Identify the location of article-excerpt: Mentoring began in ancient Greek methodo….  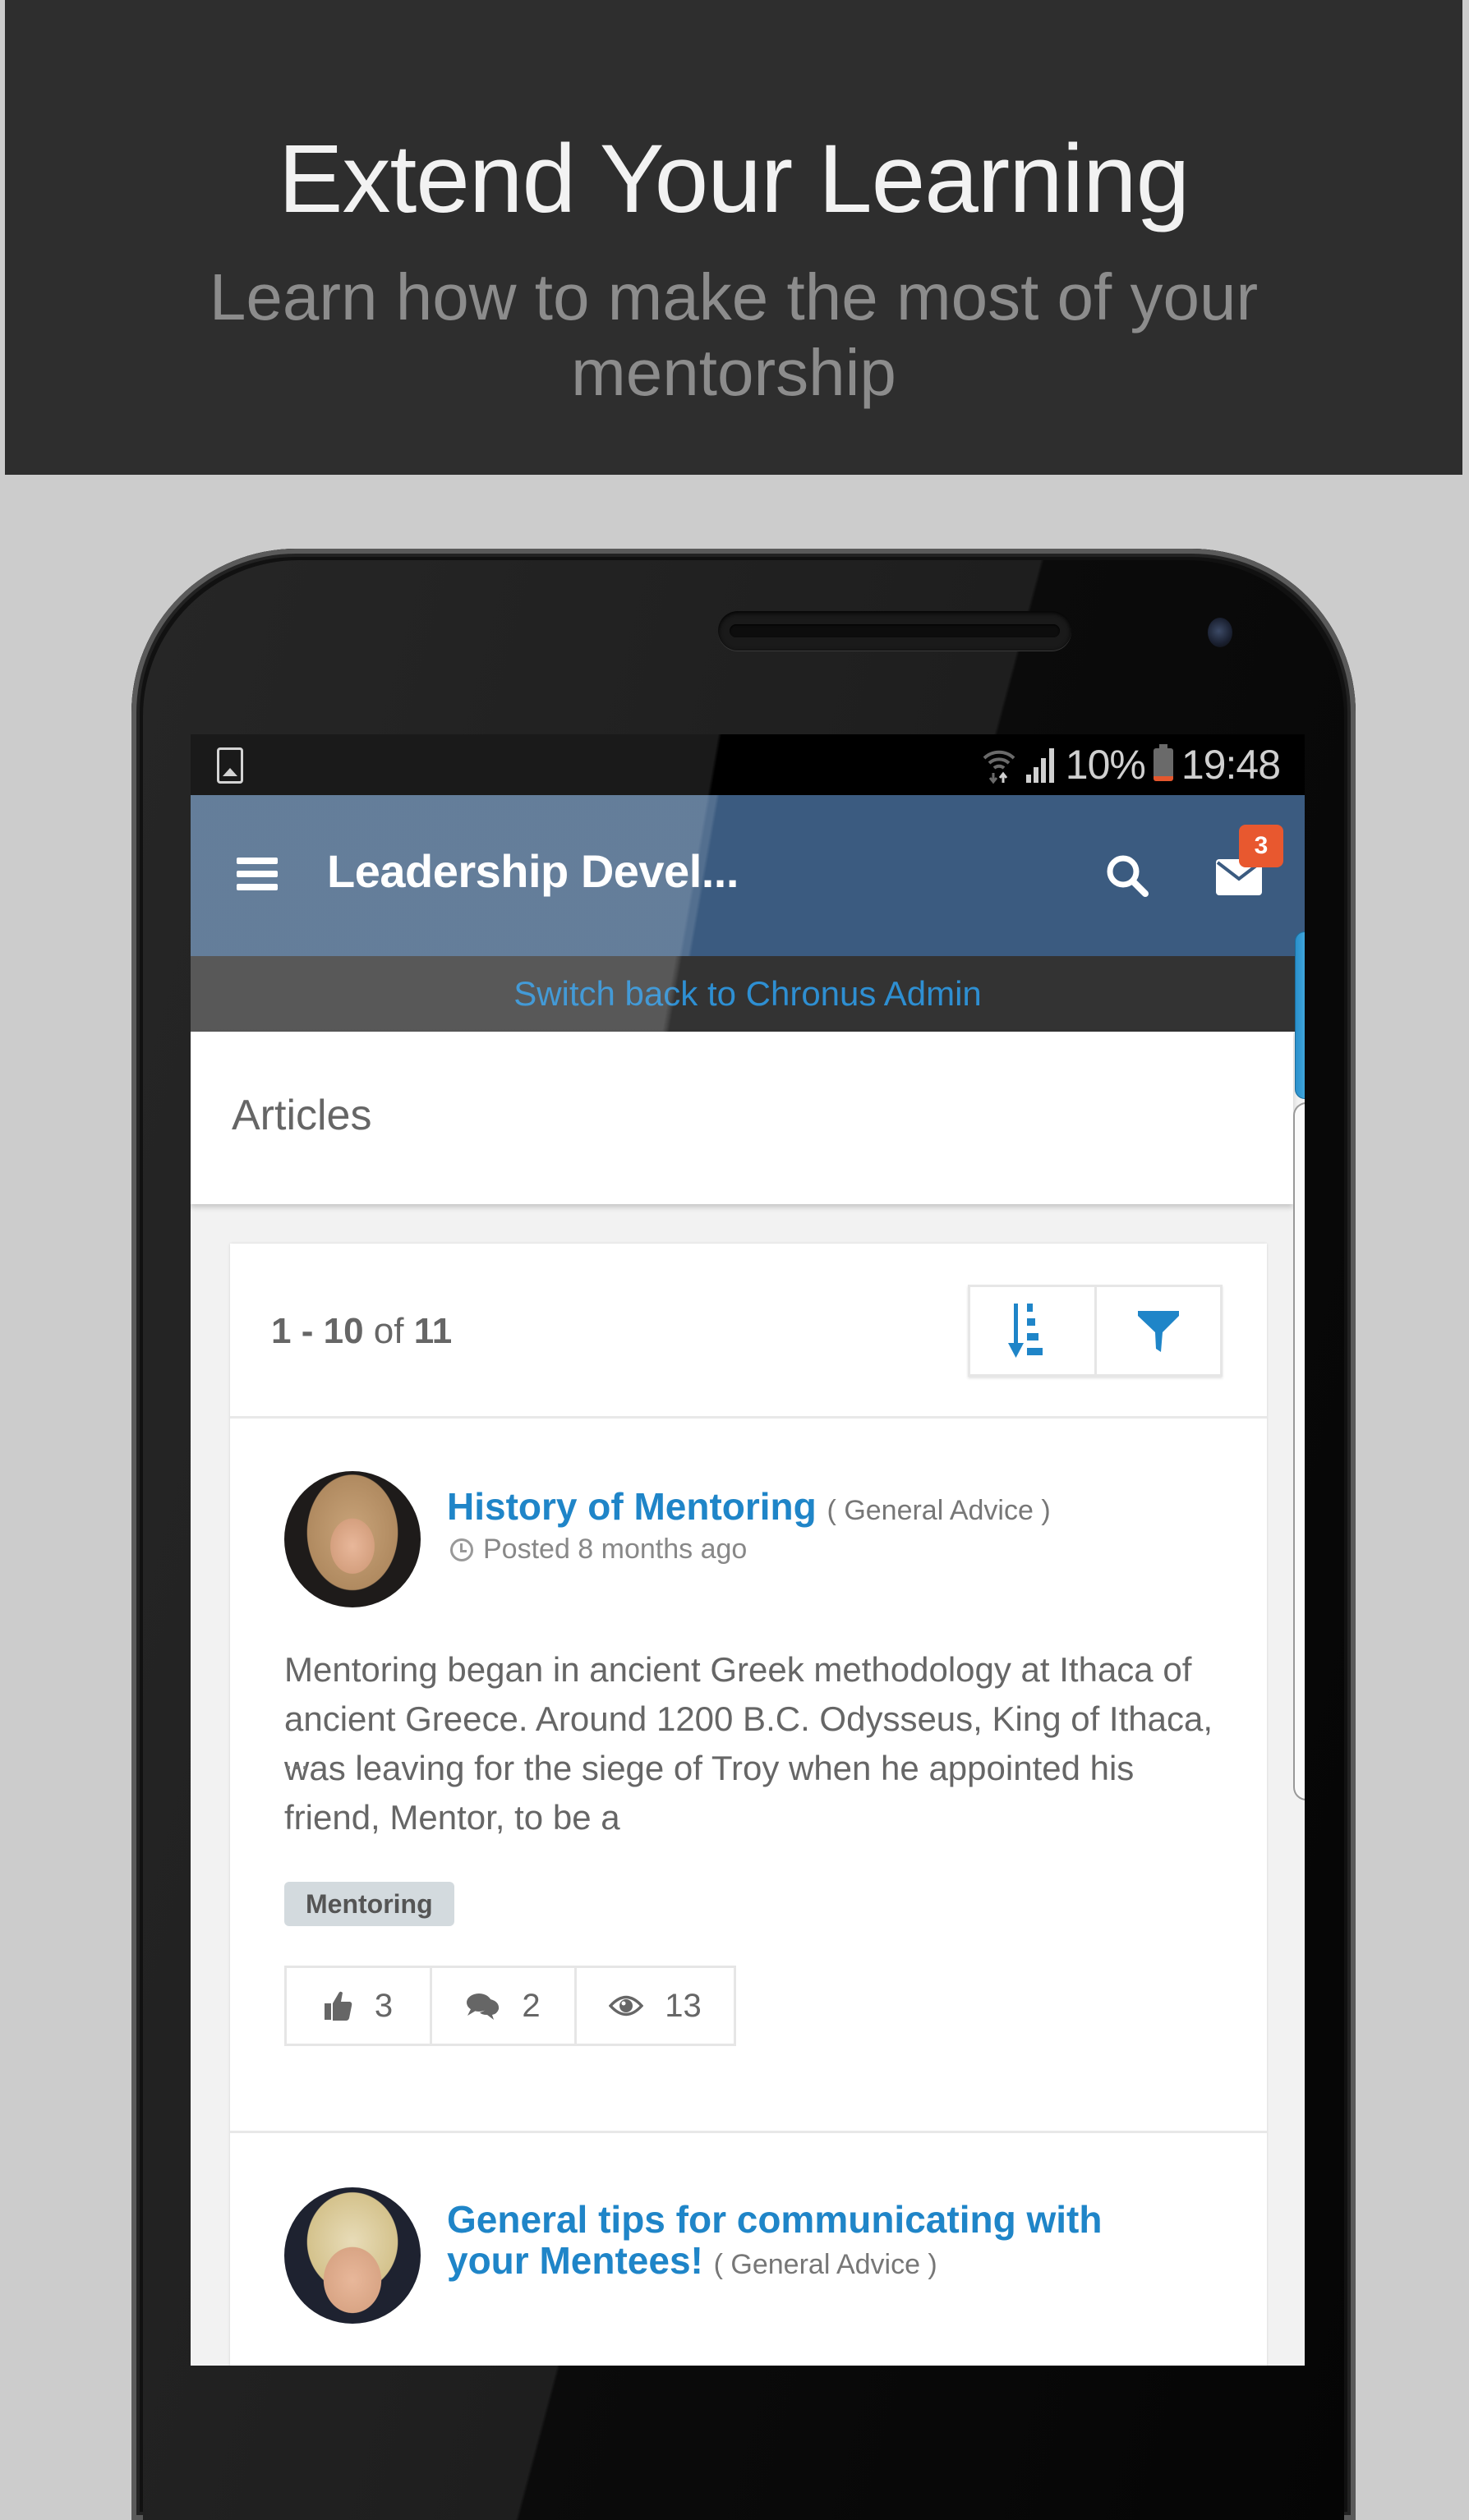
(748, 1743).